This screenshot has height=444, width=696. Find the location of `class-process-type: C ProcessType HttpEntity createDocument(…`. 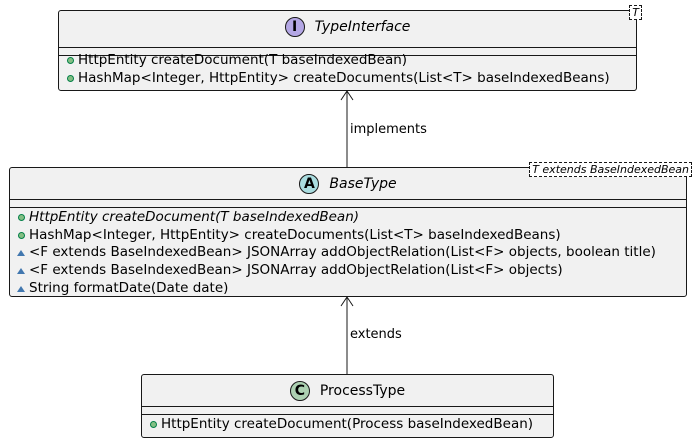

class-process-type: C ProcessType HttpEntity createDocument(… is located at coordinates (347, 406).